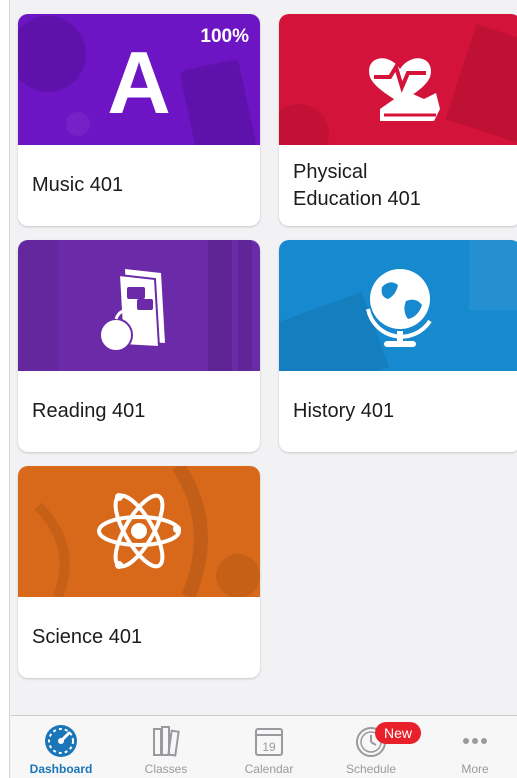 The width and height of the screenshot is (517, 778). I want to click on course-card-science: Science 401, so click(139, 572).